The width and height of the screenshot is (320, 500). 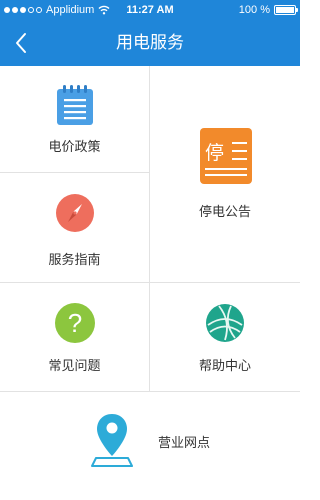 What do you see at coordinates (150, 10) in the screenshot?
I see `status-bar: Applidium 11:27 AM 100 %` at bounding box center [150, 10].